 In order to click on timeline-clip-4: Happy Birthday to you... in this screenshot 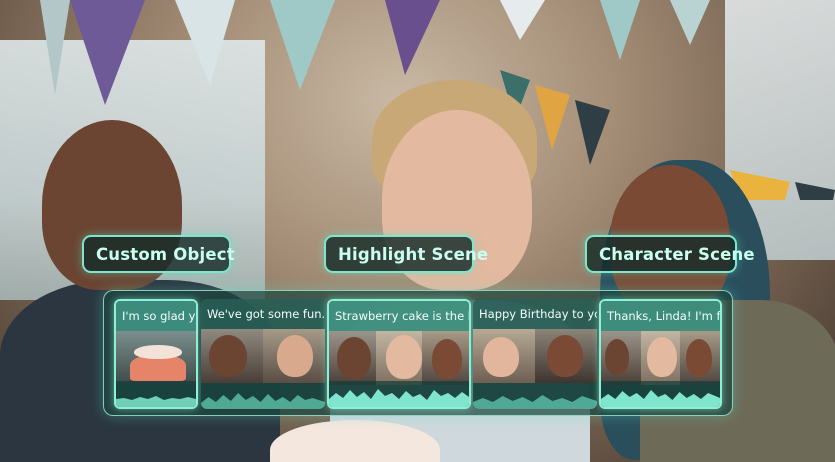, I will do `click(535, 354)`.